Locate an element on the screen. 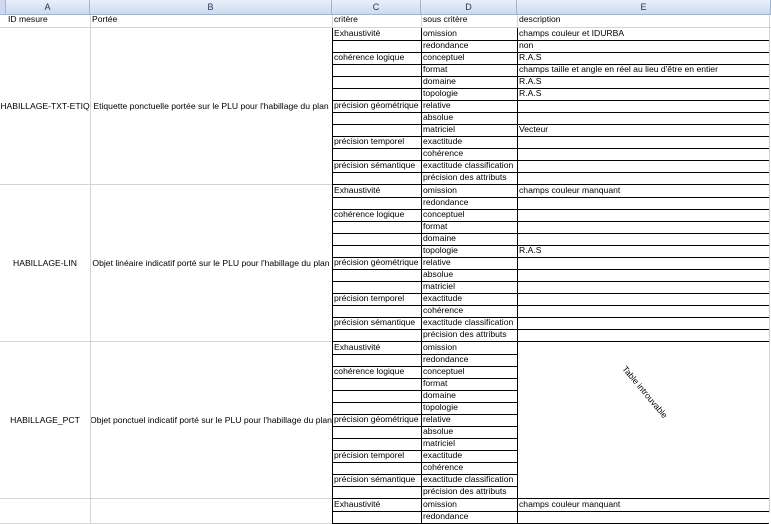 The width and height of the screenshot is (771, 524). description-cell: champs couleur manquant is located at coordinates (644, 505).